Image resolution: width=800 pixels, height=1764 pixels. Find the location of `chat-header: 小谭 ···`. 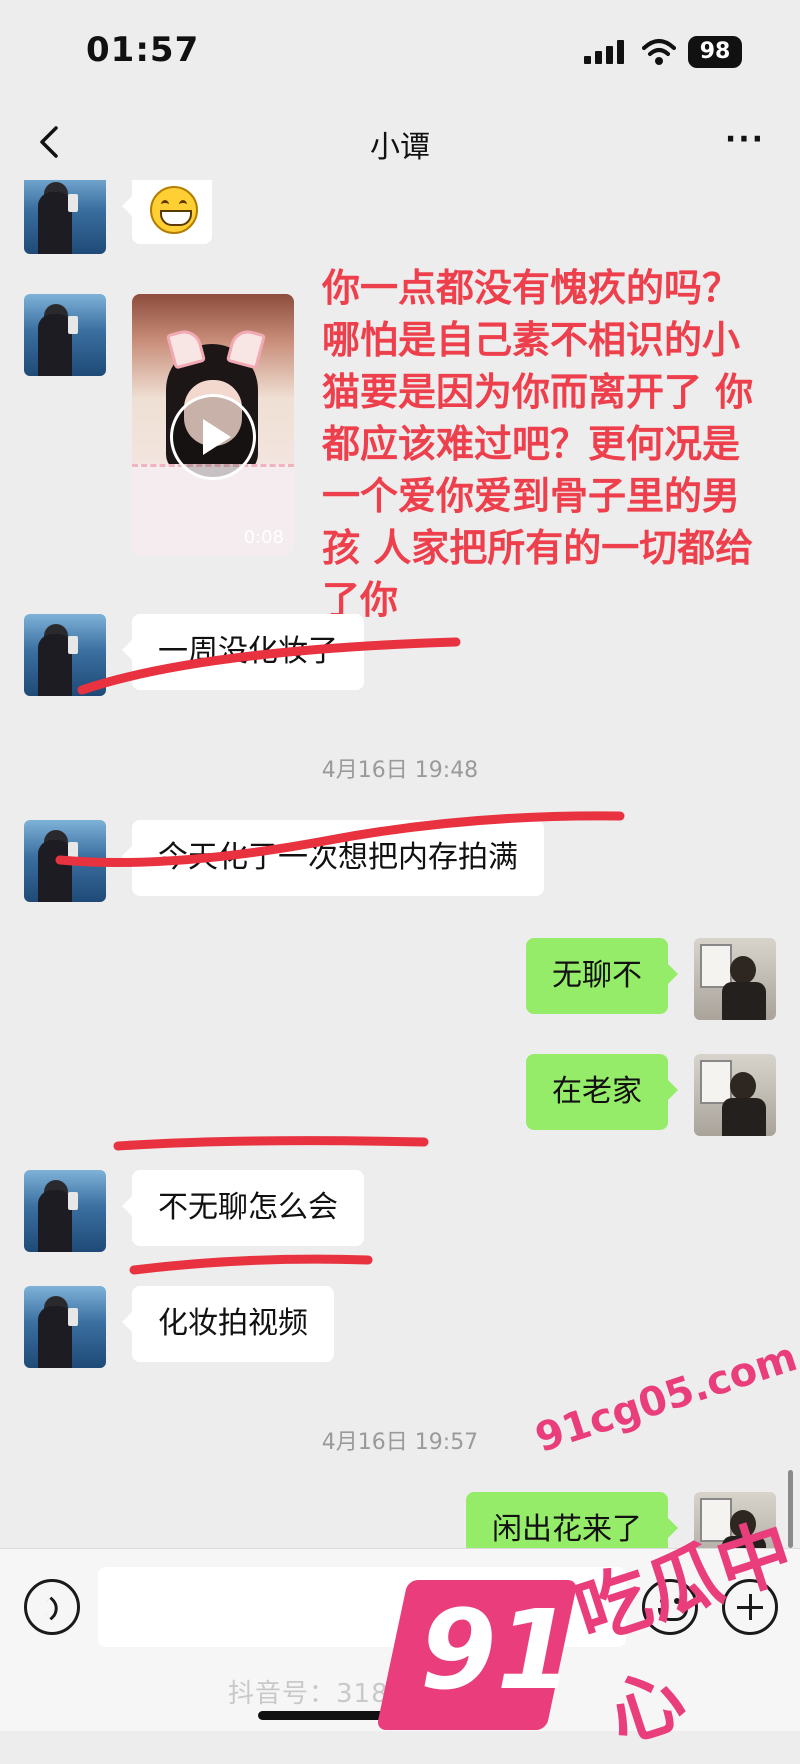

chat-header: 小谭 ··· is located at coordinates (400, 140).